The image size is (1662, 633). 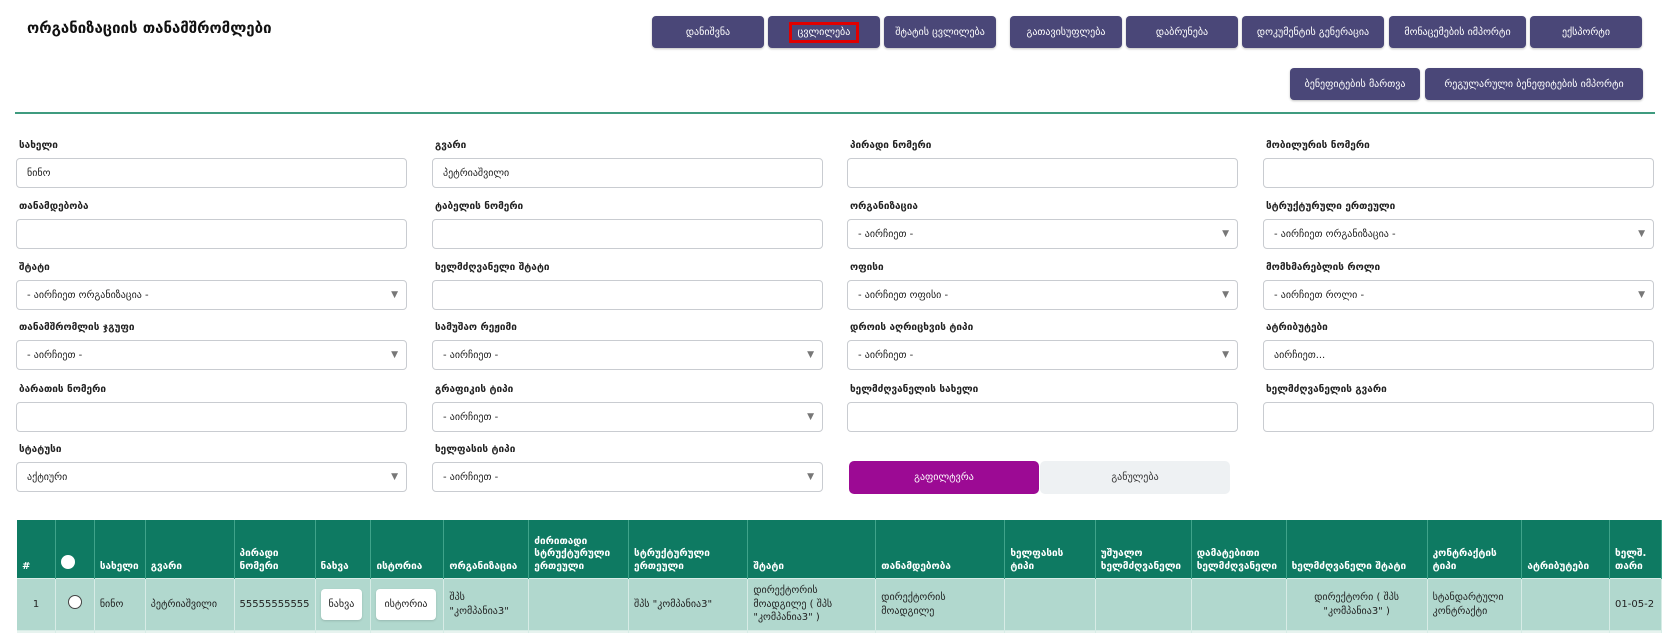 I want to click on data-import-button: მონაცემების იმპორტი, so click(x=1457, y=32).